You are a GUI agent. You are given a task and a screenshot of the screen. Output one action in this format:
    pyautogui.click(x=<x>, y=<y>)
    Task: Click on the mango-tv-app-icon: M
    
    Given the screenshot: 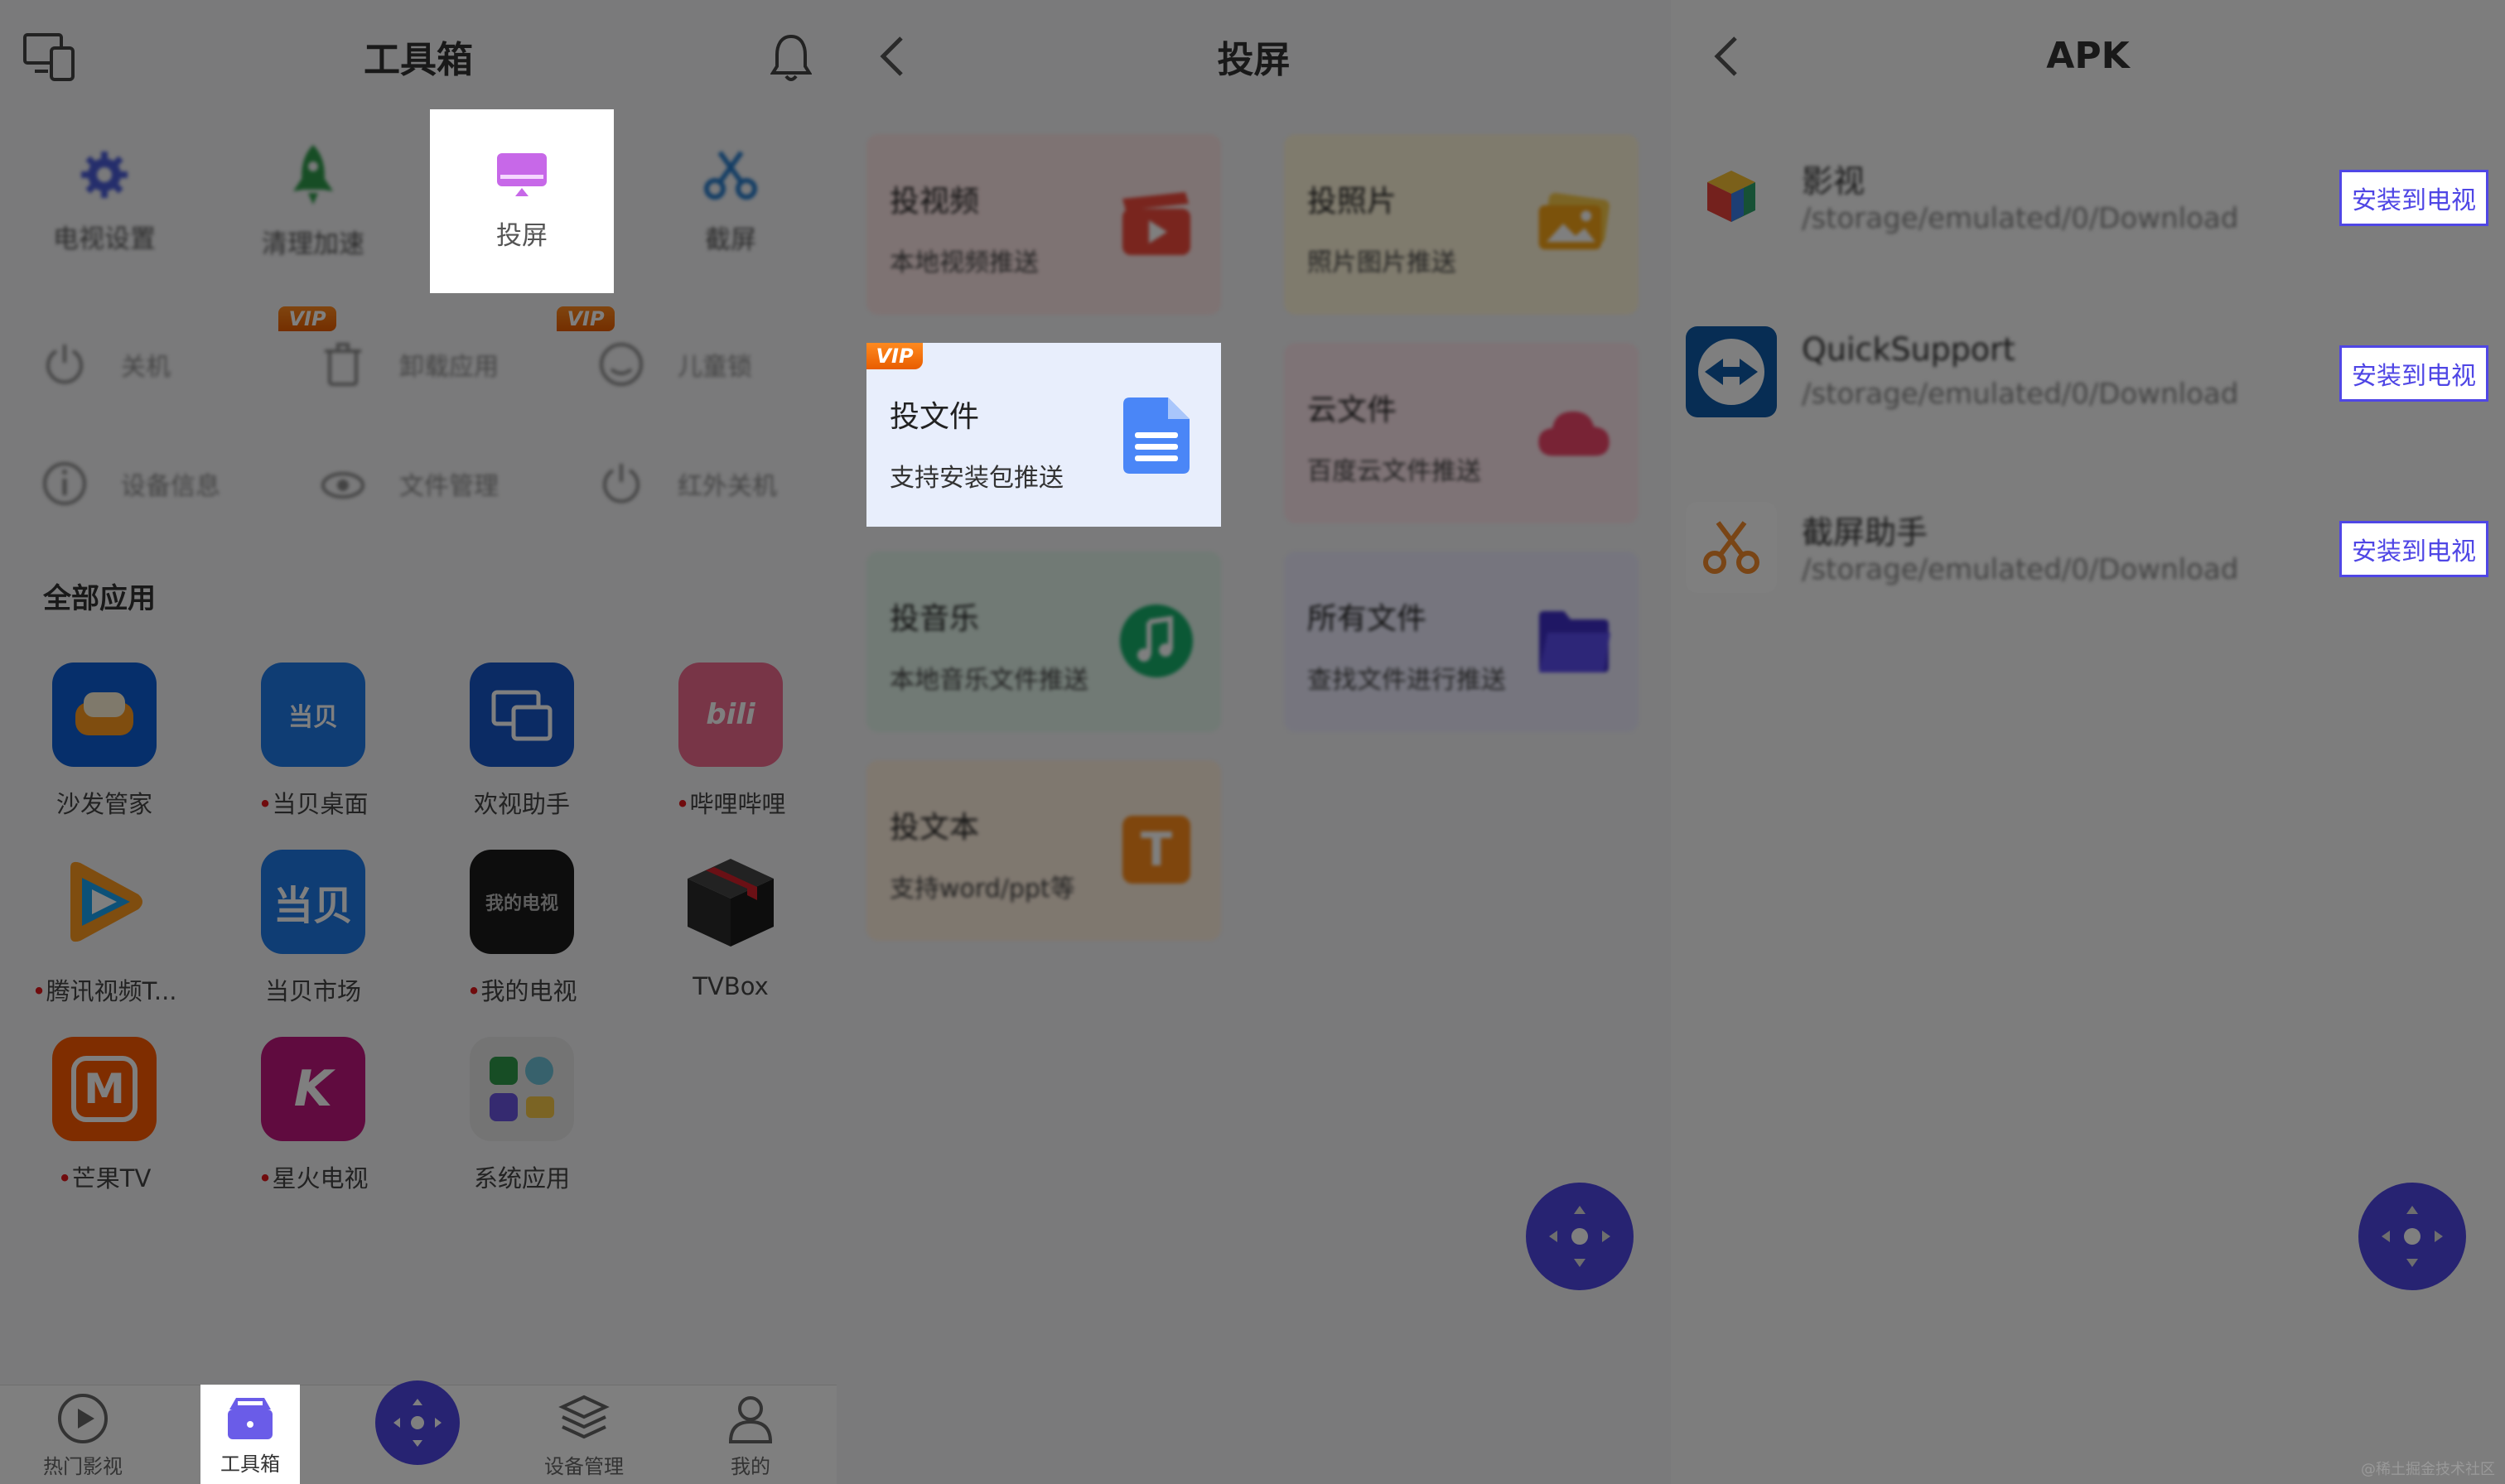 What is the action you would take?
    pyautogui.click(x=104, y=1089)
    